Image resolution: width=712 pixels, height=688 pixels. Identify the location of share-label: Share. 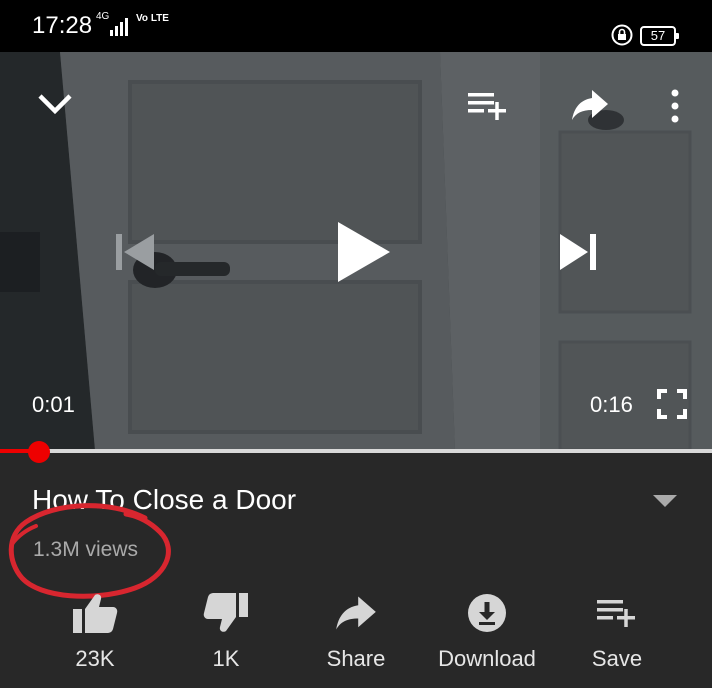
(356, 658).